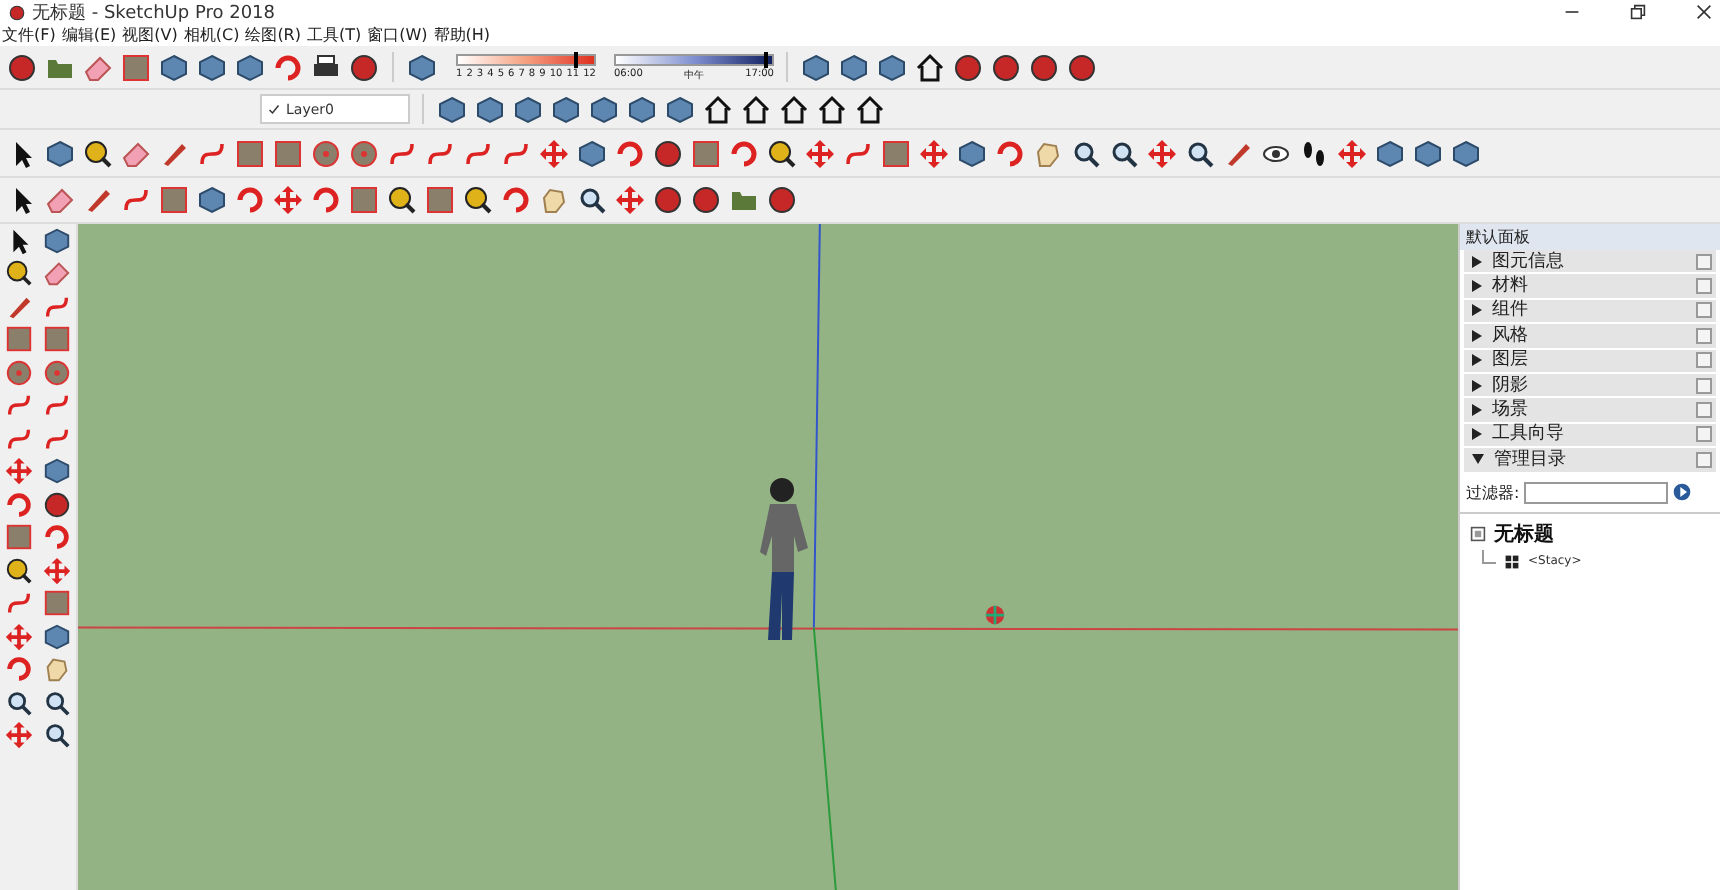  What do you see at coordinates (334, 35) in the screenshot?
I see `menu-item: 工具(T)` at bounding box center [334, 35].